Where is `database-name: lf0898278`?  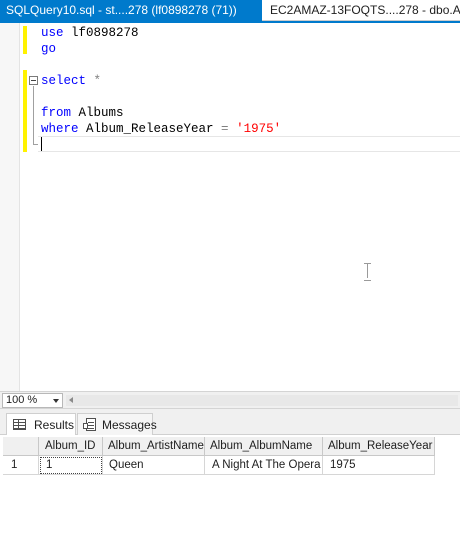 database-name: lf0898278 is located at coordinates (101, 33).